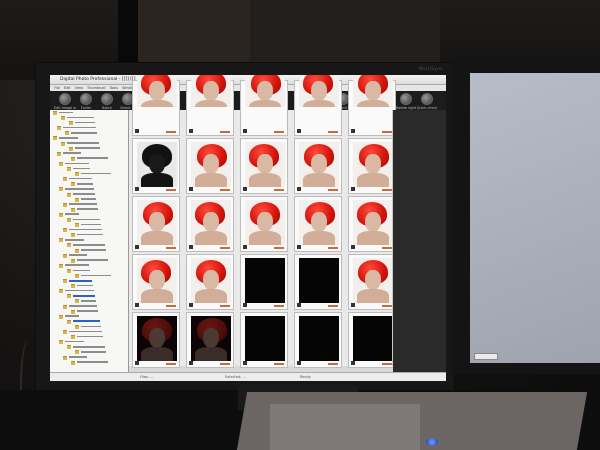  What do you see at coordinates (57, 88) in the screenshot?
I see `menu-item: File` at bounding box center [57, 88].